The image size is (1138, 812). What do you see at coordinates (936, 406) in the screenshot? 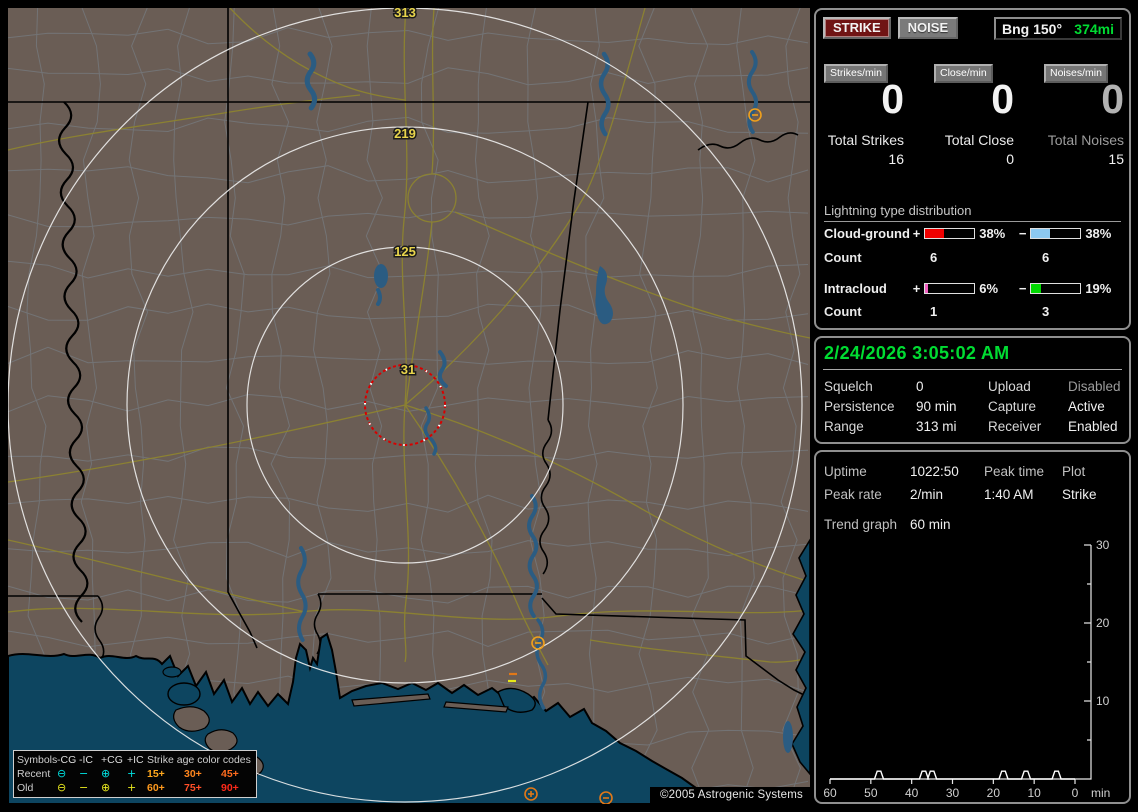
I see `persistence-value: 90 min` at bounding box center [936, 406].